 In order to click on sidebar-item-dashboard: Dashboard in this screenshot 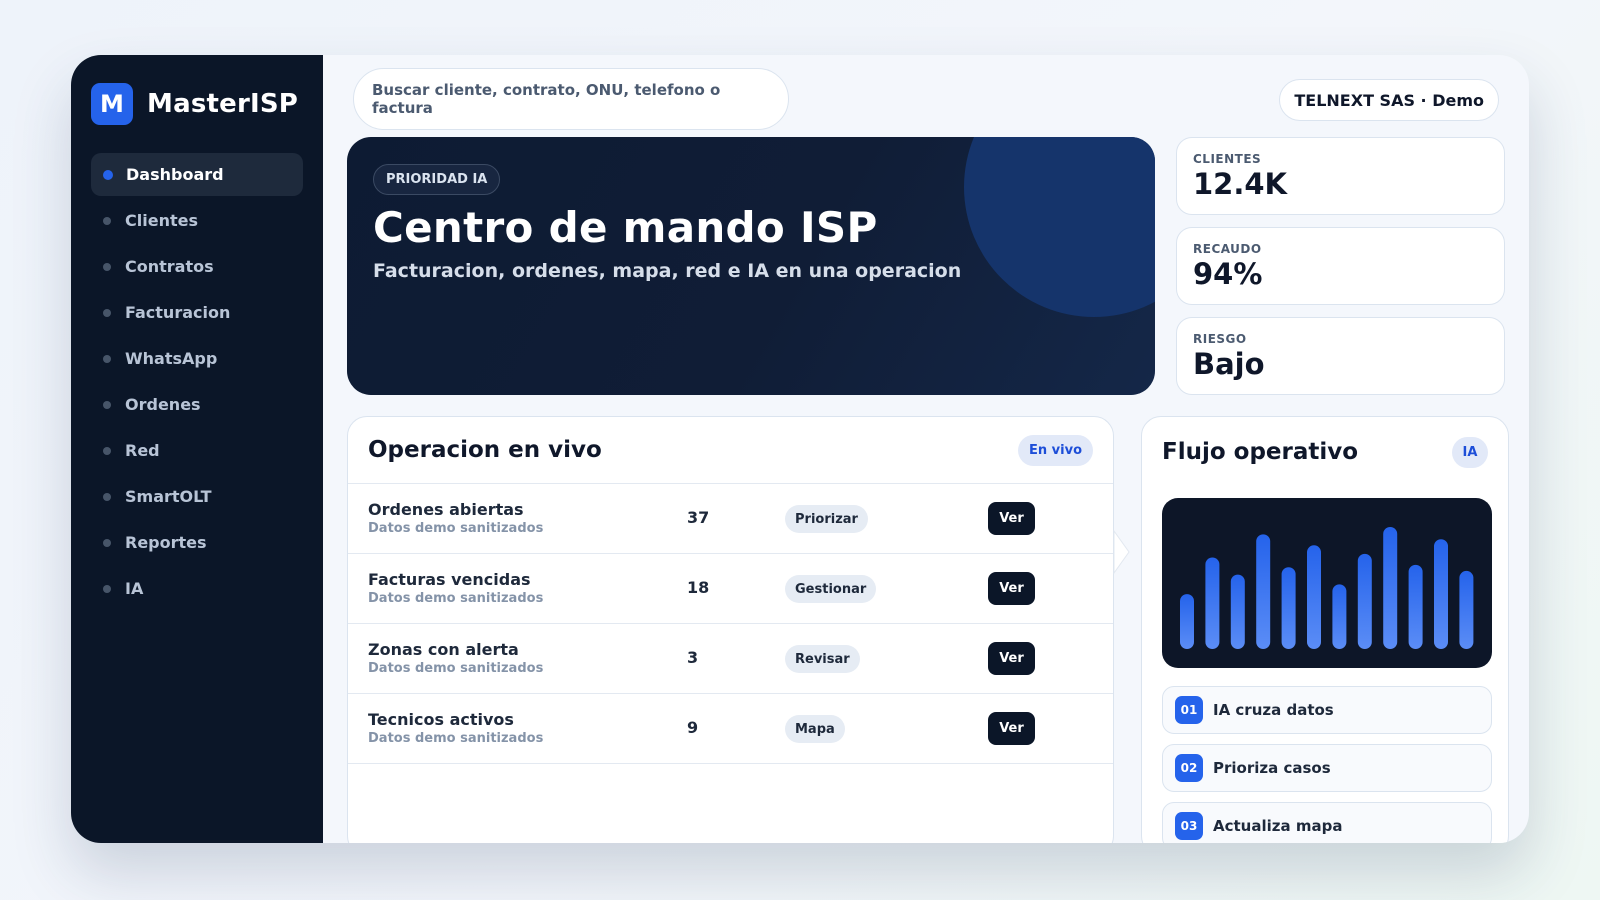, I will do `click(197, 174)`.